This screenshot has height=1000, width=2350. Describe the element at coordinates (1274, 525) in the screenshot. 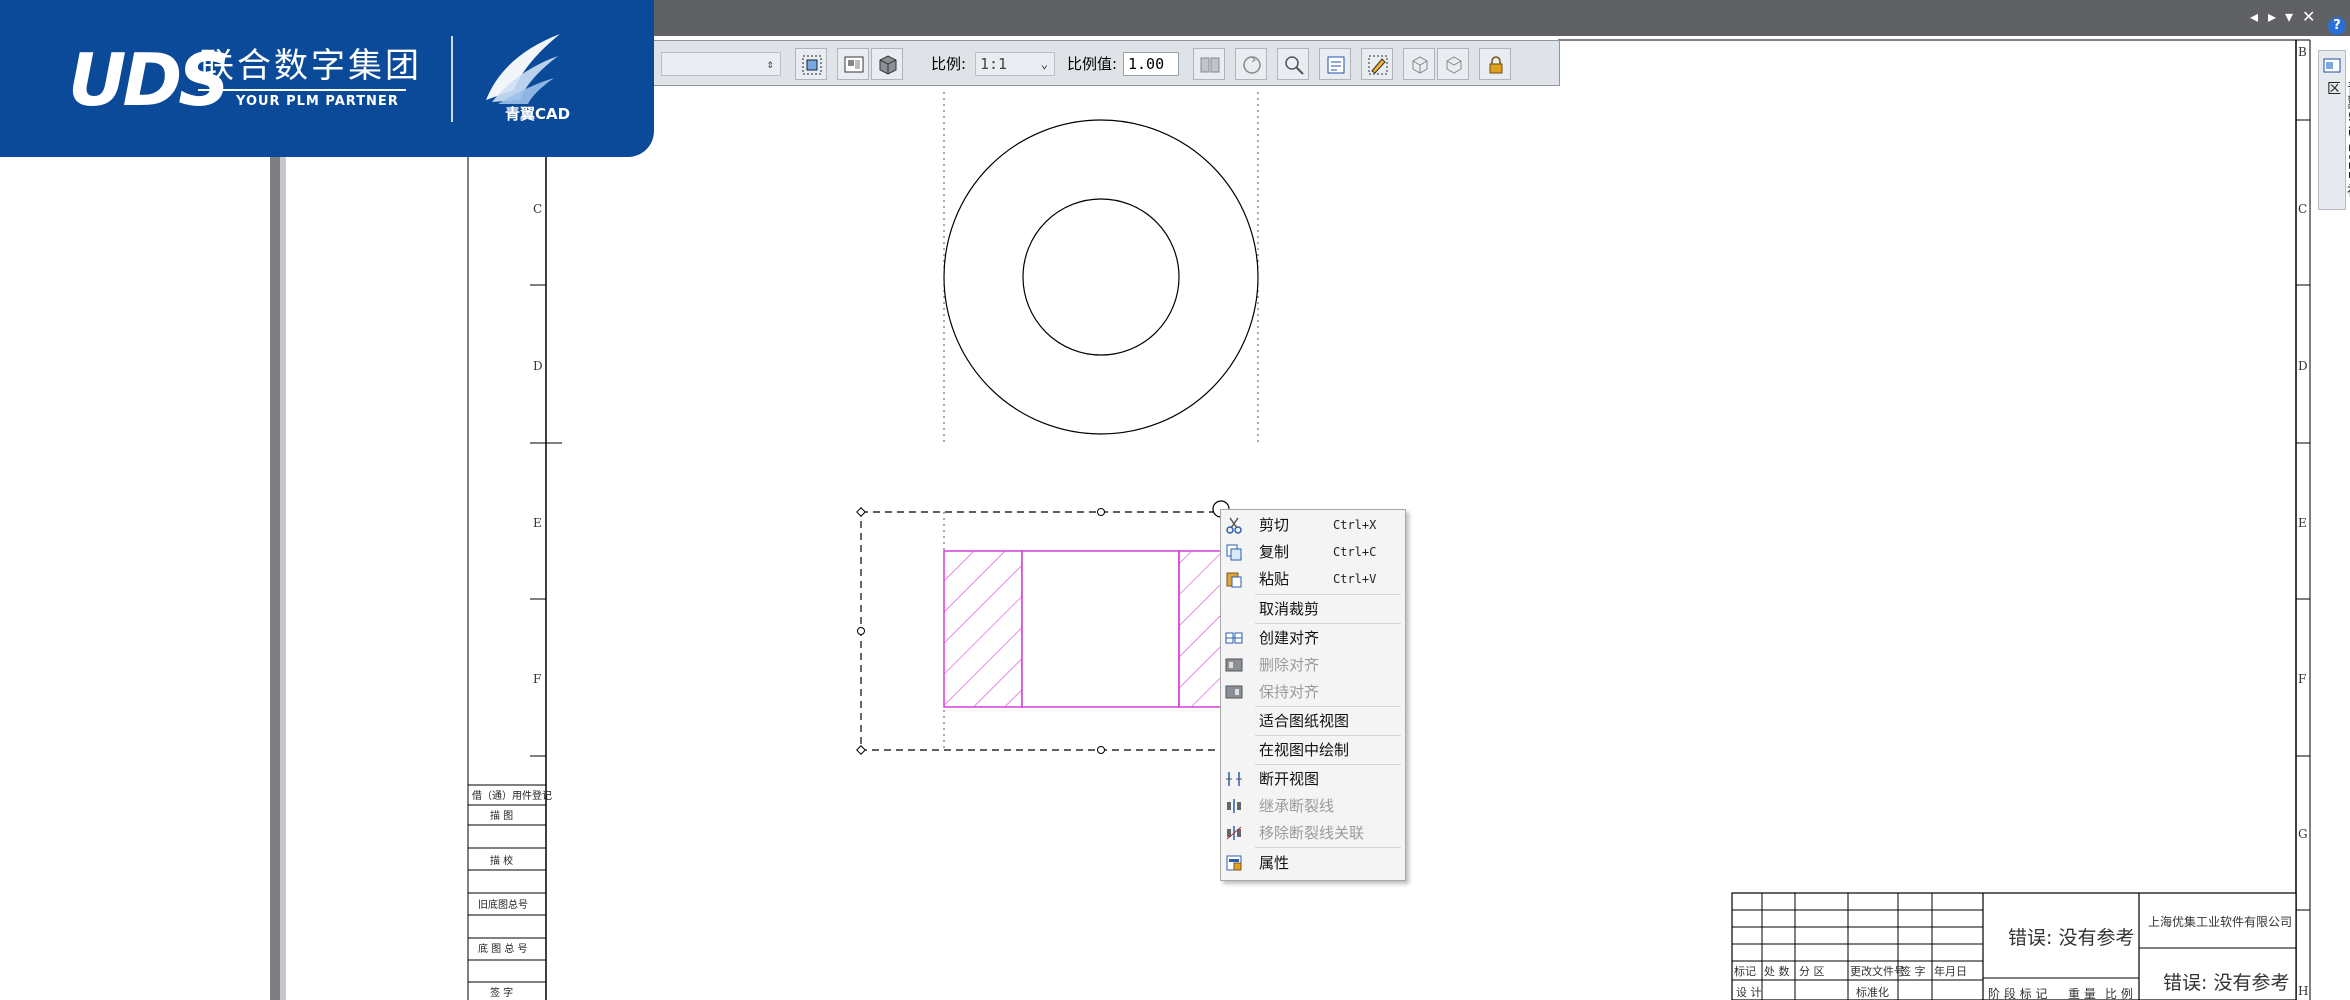

I see `menu-item-label: 剪切` at that location.